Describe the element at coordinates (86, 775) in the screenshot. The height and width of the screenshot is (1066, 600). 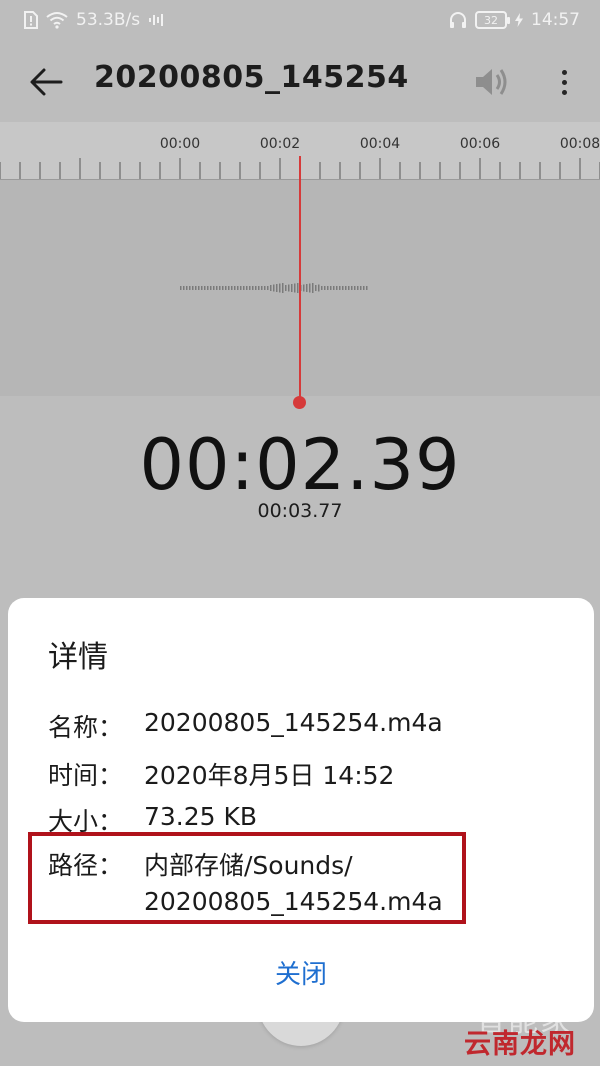
I see `detail-label: 时间：` at that location.